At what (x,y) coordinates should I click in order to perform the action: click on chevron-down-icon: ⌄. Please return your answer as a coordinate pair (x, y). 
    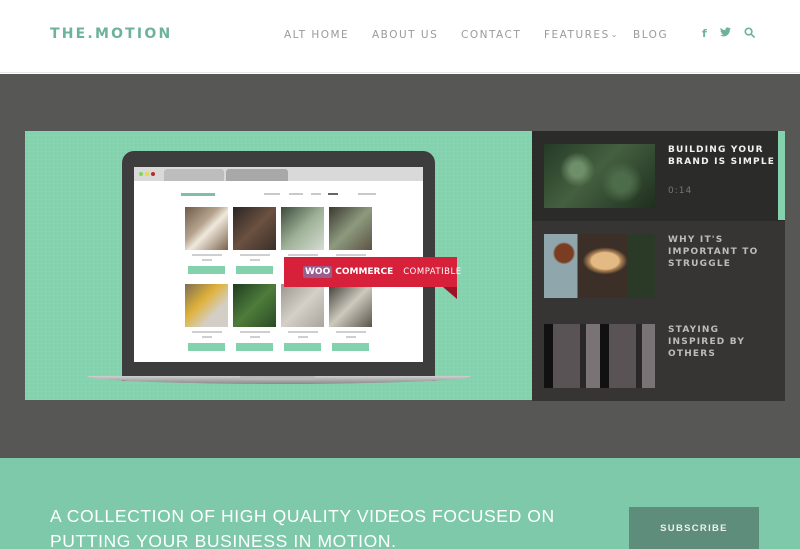
    Looking at the image, I should click on (614, 34).